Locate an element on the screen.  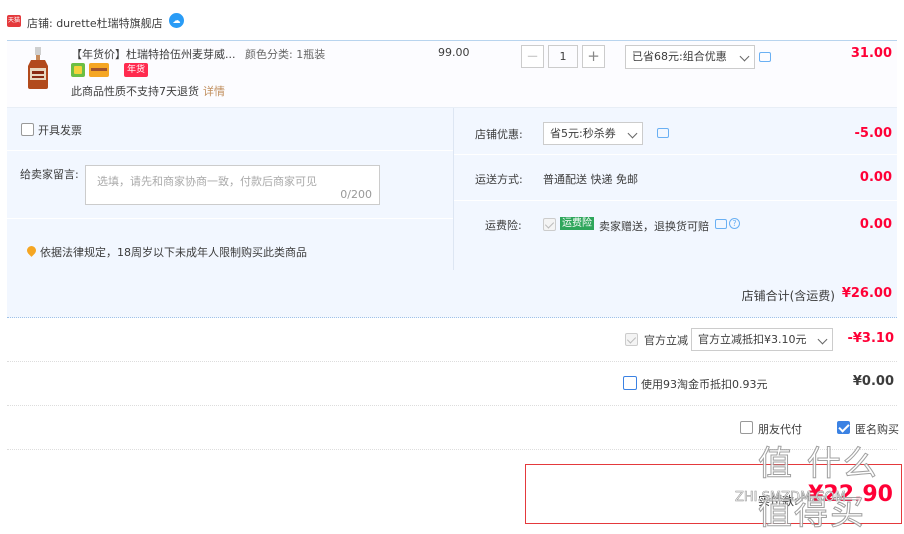
new-year-badge: 年货 is located at coordinates (136, 70).